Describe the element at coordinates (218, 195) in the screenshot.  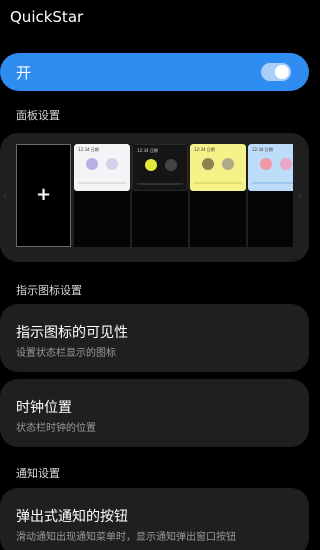
I see `panel-thumbnail-yellow: 12:34 日期` at that location.